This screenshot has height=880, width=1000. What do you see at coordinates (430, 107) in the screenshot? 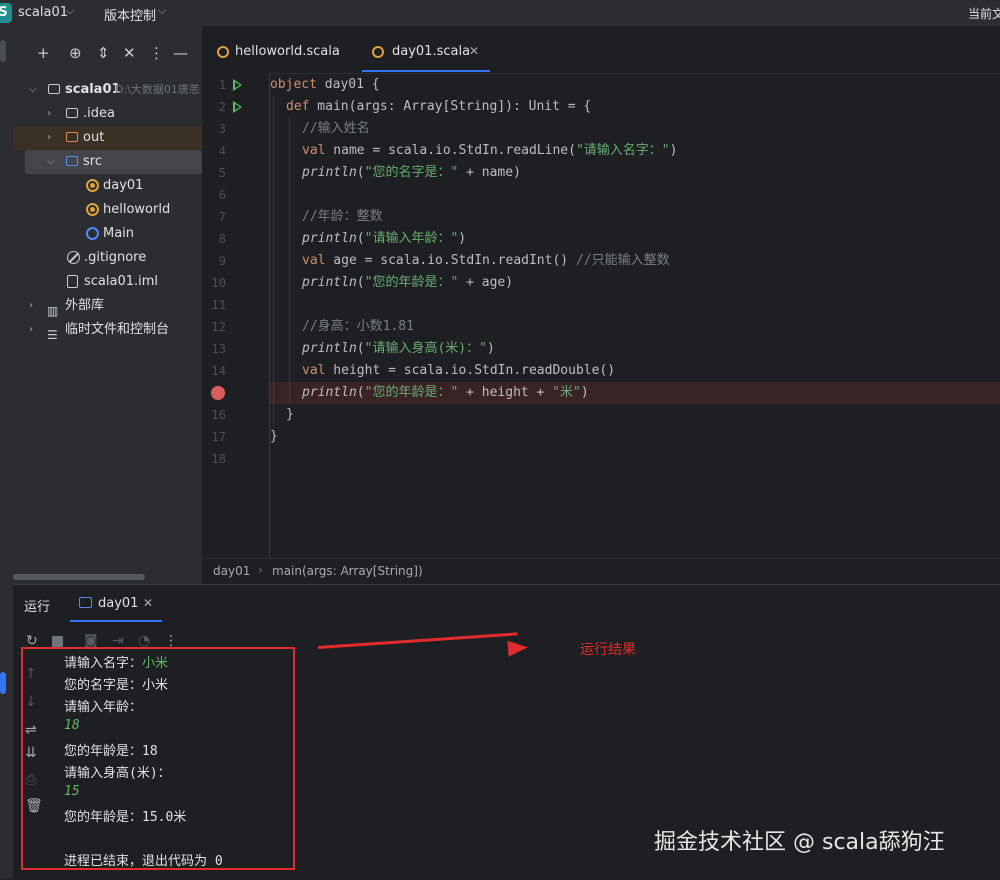
I see `code-line-2: def main(args: Array[String]): Unit = {` at bounding box center [430, 107].